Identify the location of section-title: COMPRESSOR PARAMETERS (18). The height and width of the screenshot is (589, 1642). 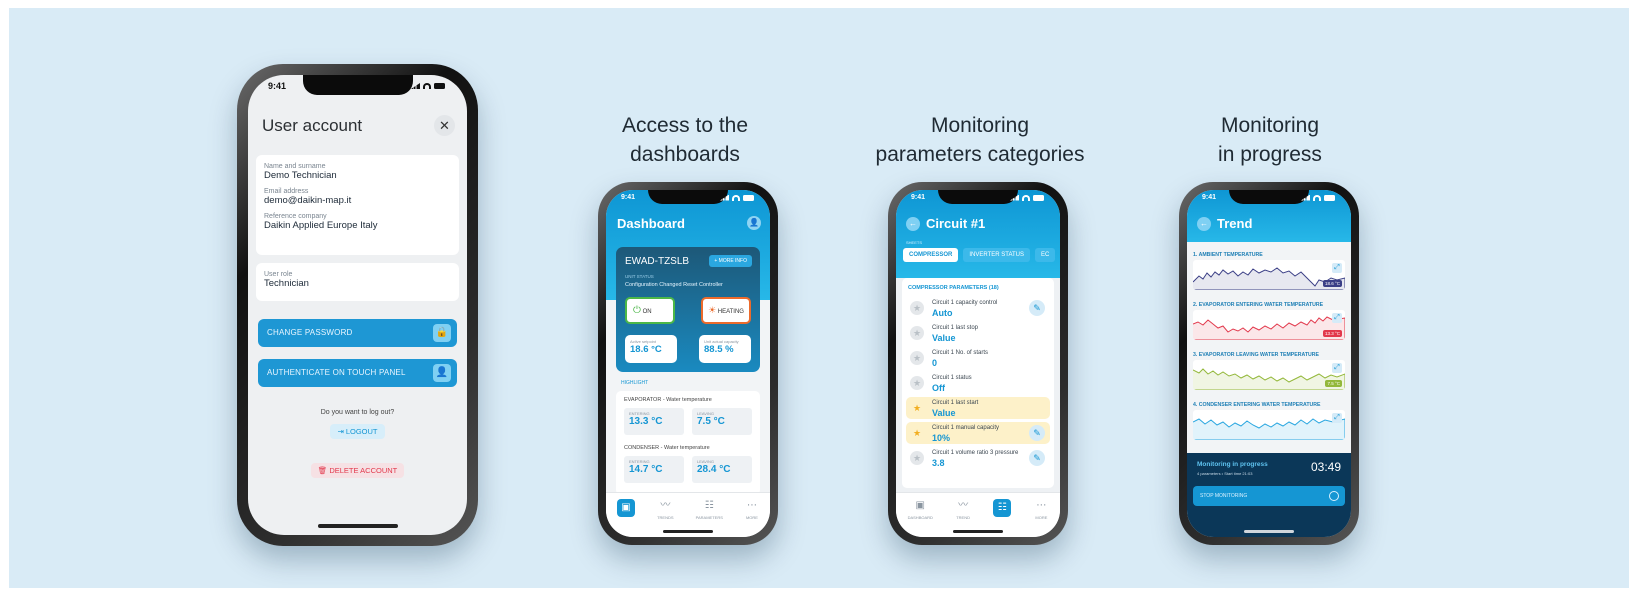
(953, 288).